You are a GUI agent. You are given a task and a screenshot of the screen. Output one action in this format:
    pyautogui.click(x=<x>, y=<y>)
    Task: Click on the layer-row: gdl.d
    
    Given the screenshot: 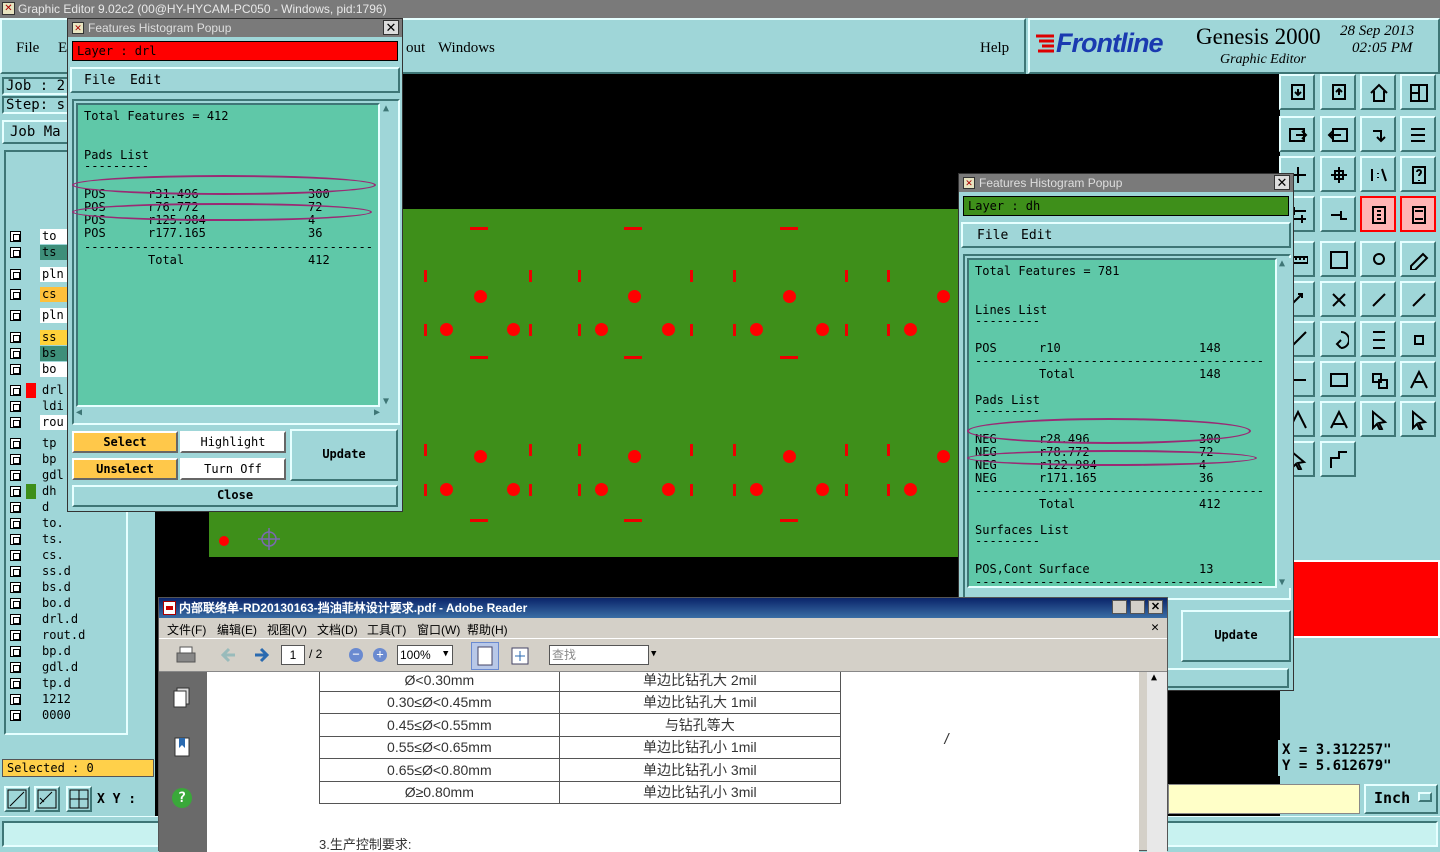 What is the action you would take?
    pyautogui.click(x=66, y=667)
    